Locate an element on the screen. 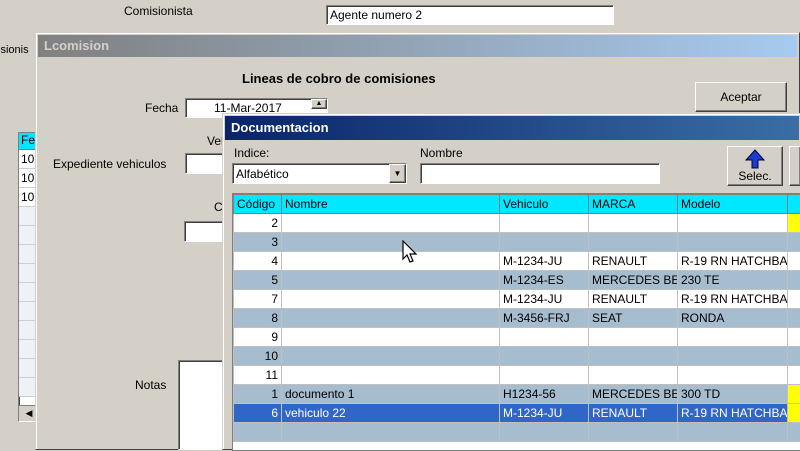  background-cut-label: isionis is located at coordinates (14, 50).